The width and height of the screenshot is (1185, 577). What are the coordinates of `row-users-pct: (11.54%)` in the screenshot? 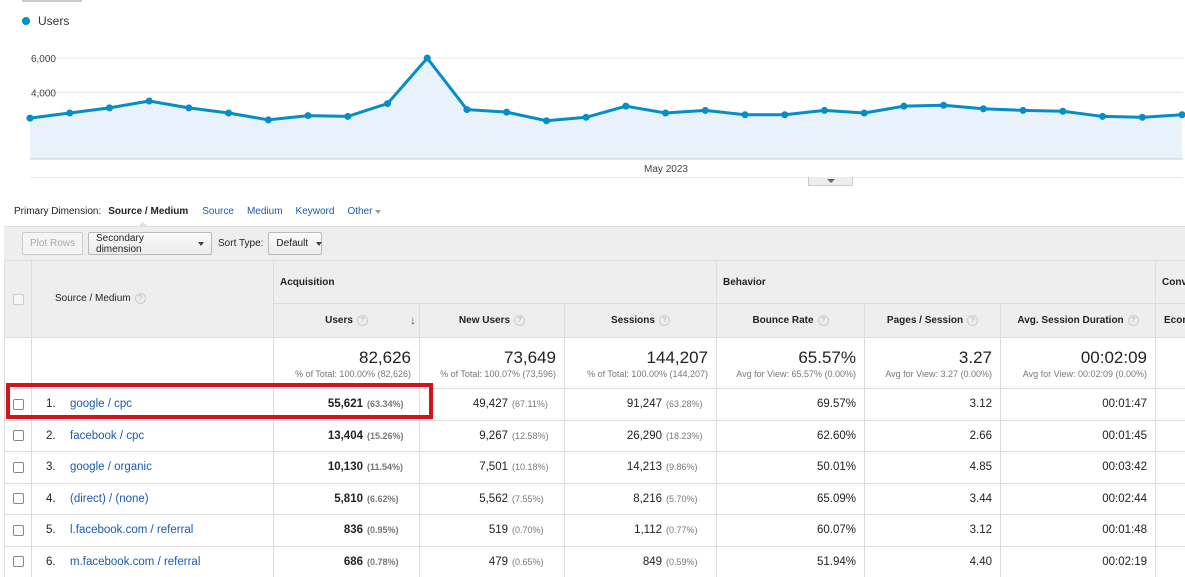 It's located at (385, 467).